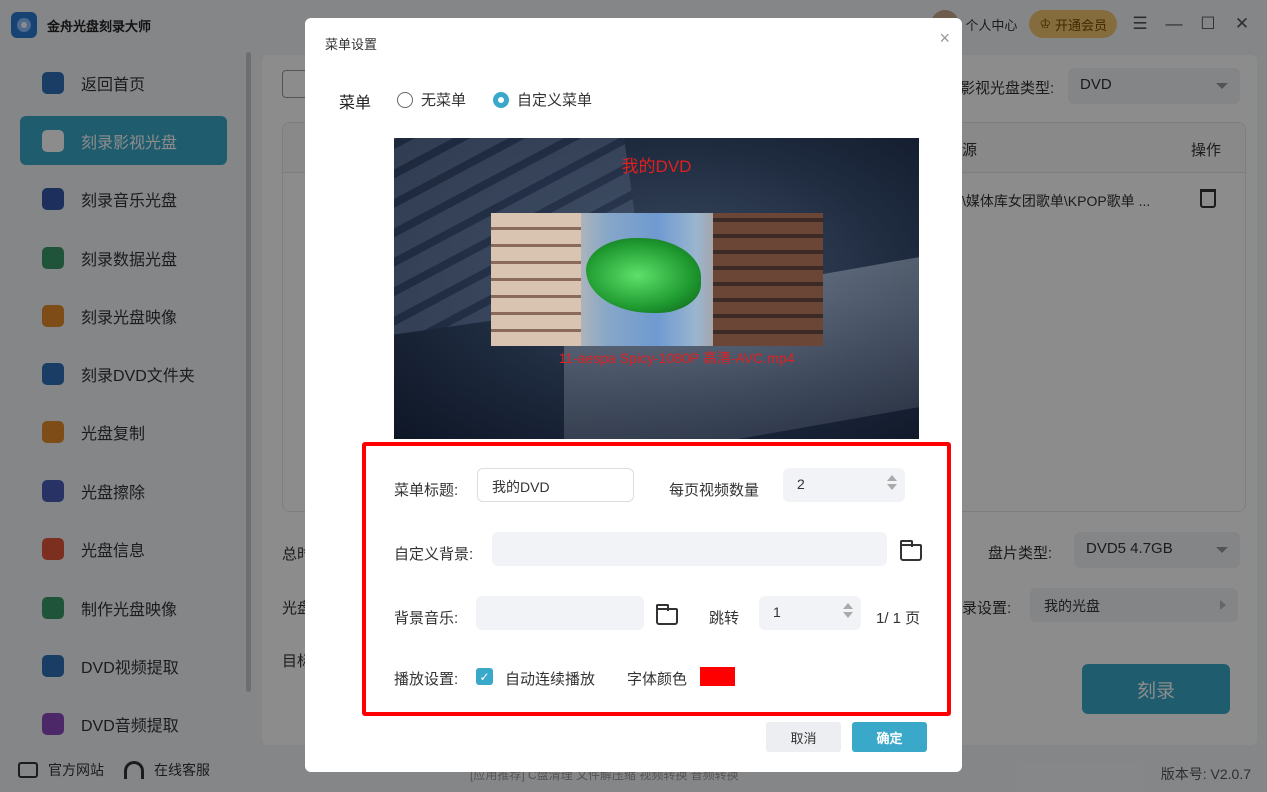 The height and width of the screenshot is (792, 1267). I want to click on thumbnail-building-left, so click(536, 279).